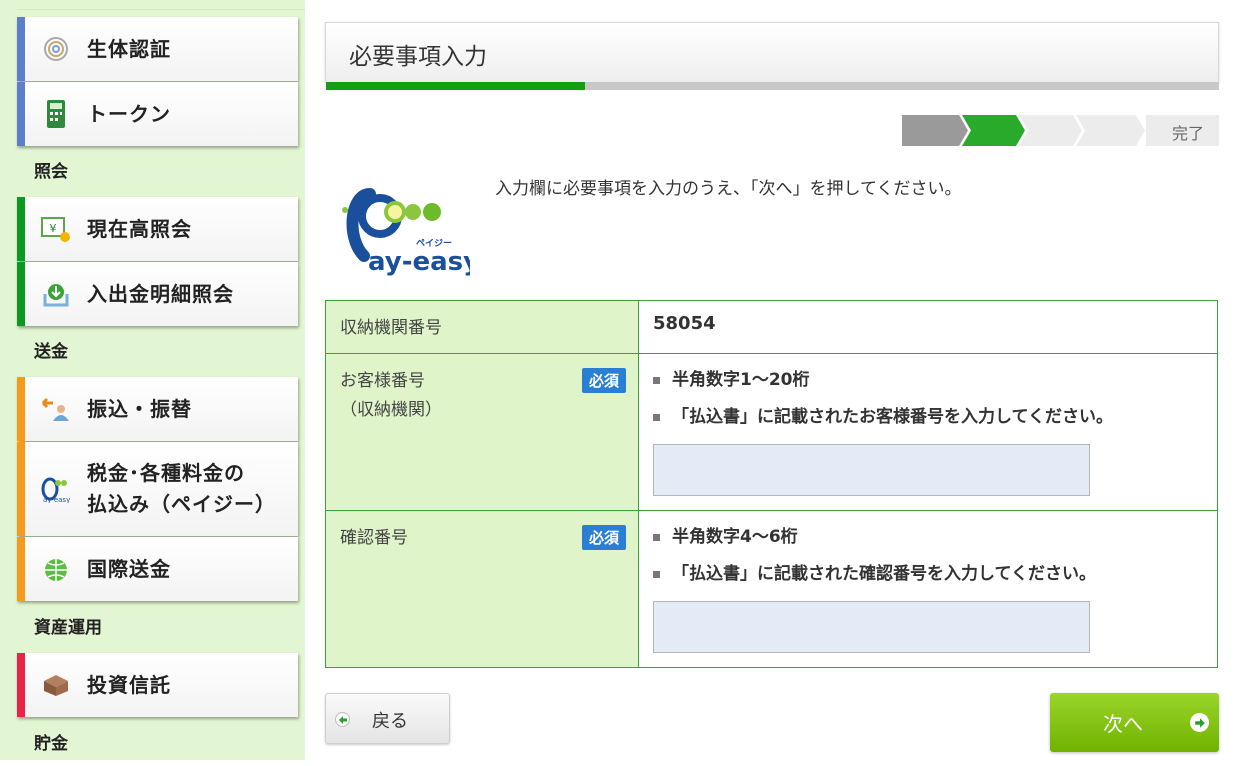 Image resolution: width=1246 pixels, height=766 pixels. Describe the element at coordinates (390, 721) in the screenshot. I see `back-button-label: 戻る` at that location.